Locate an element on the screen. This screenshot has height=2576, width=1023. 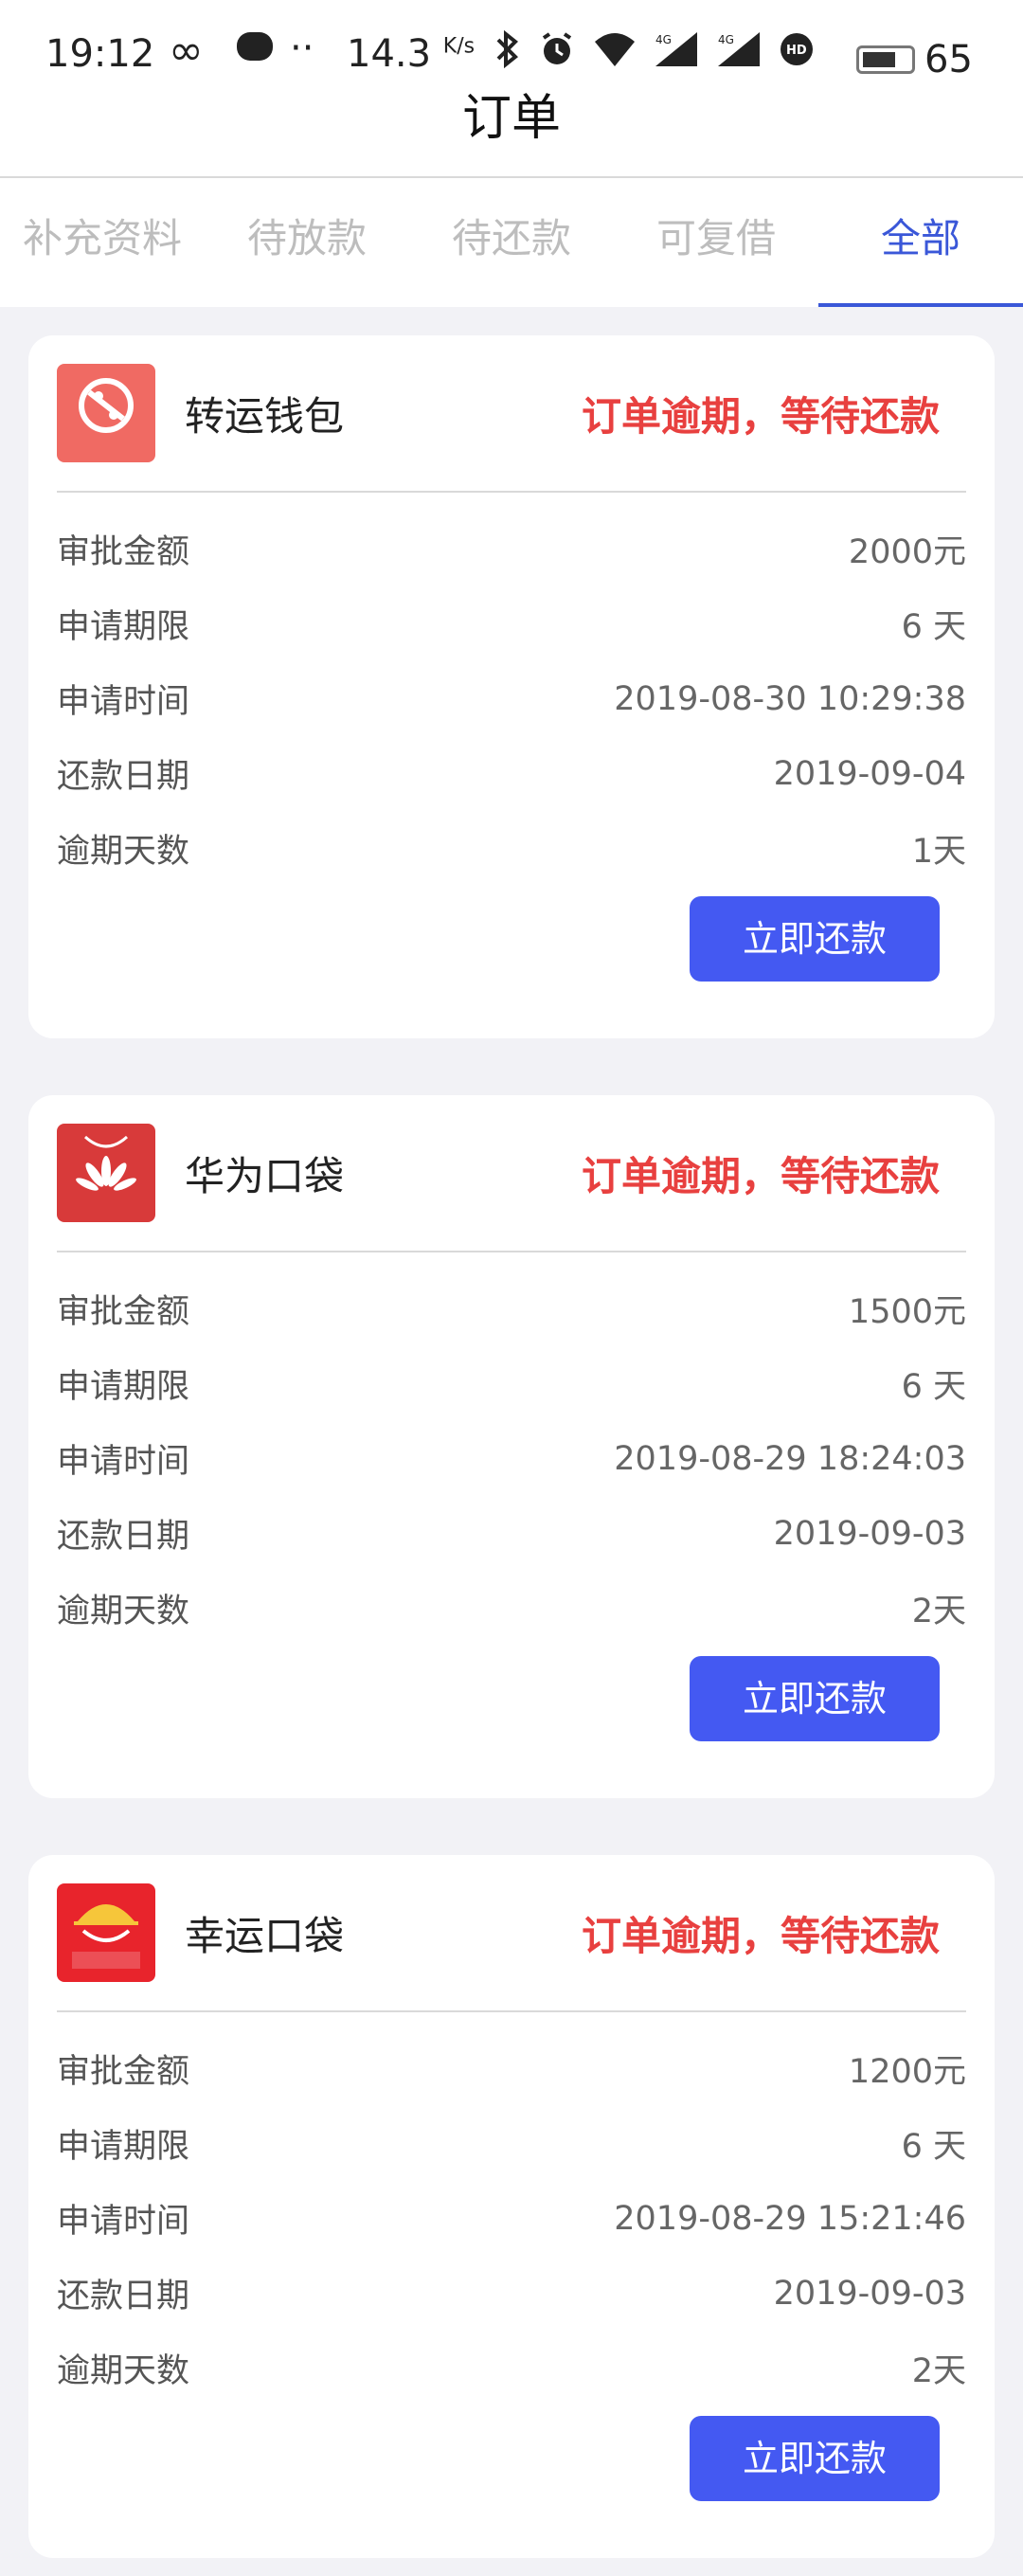
network-speed: 14.3 K/s is located at coordinates (411, 54).